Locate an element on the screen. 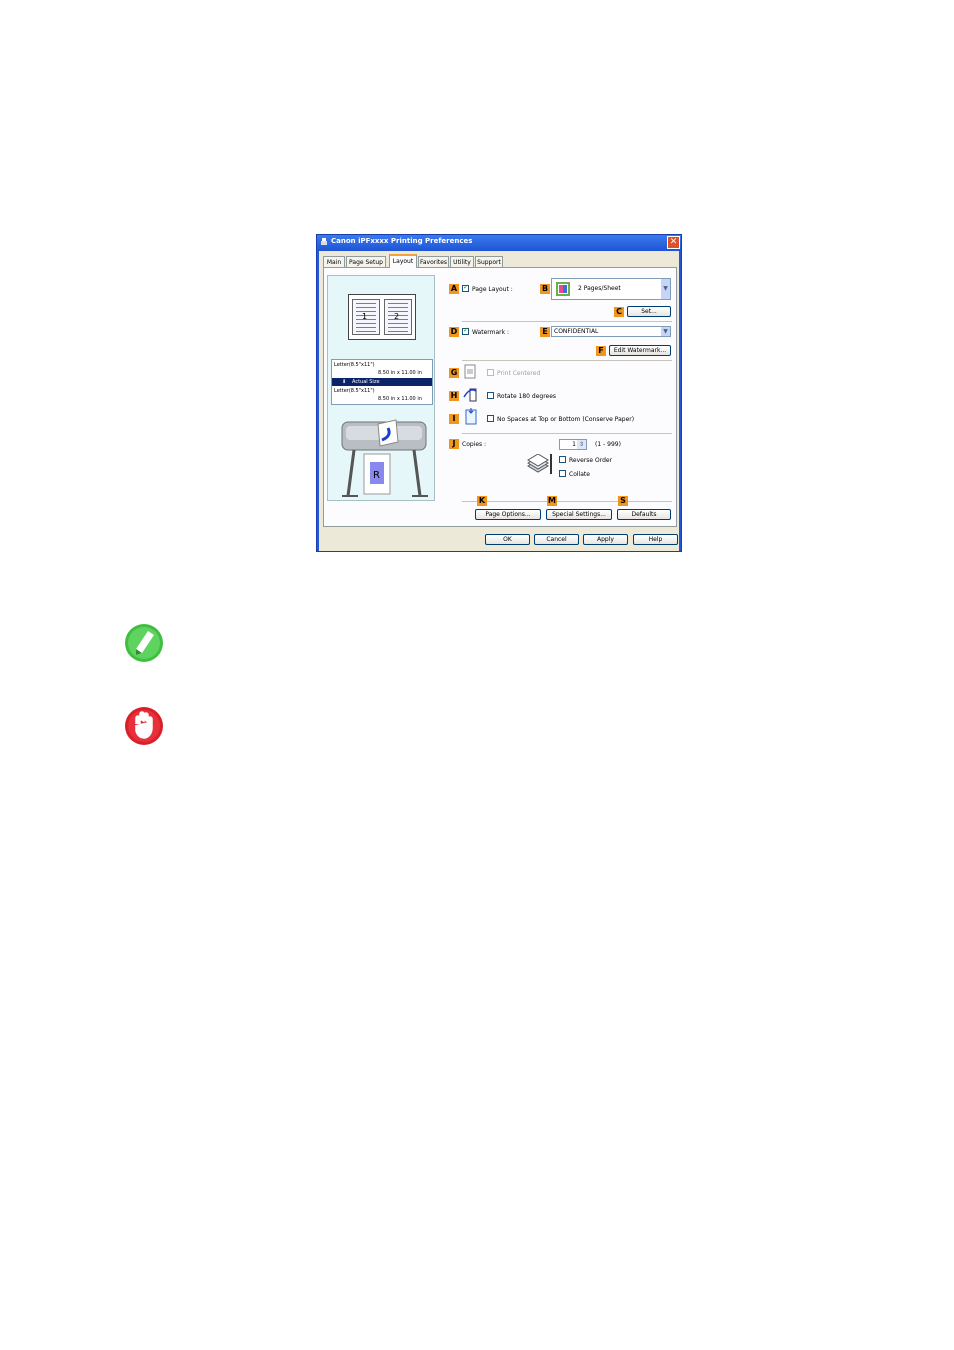 The height and width of the screenshot is (1350, 954). important-hand-icon is located at coordinates (144, 726).